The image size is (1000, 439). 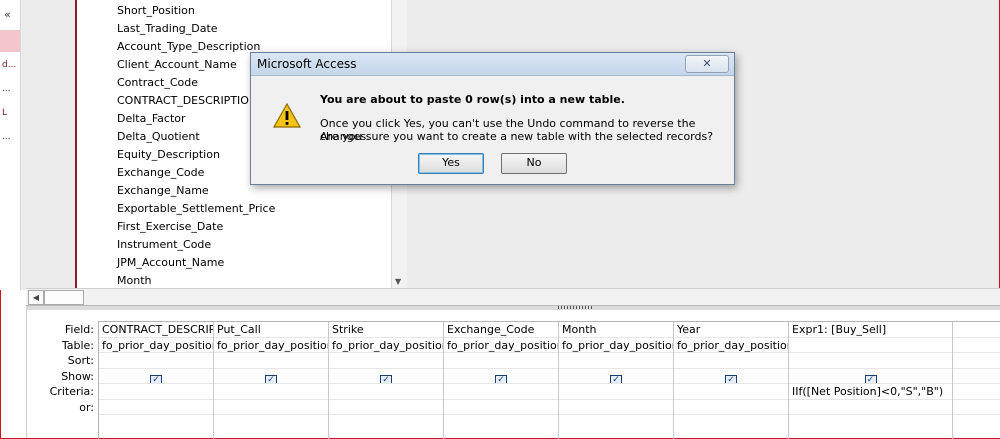 I want to click on scroll-thumb, so click(x=64, y=297).